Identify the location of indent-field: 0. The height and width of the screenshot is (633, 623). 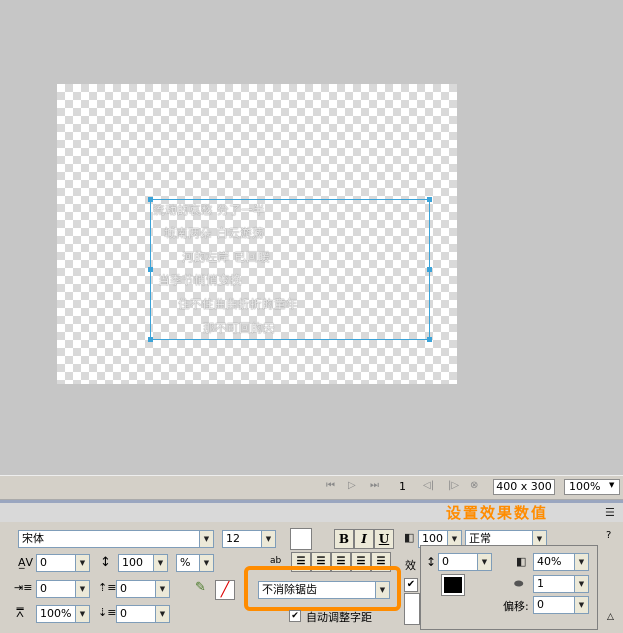
(56, 589).